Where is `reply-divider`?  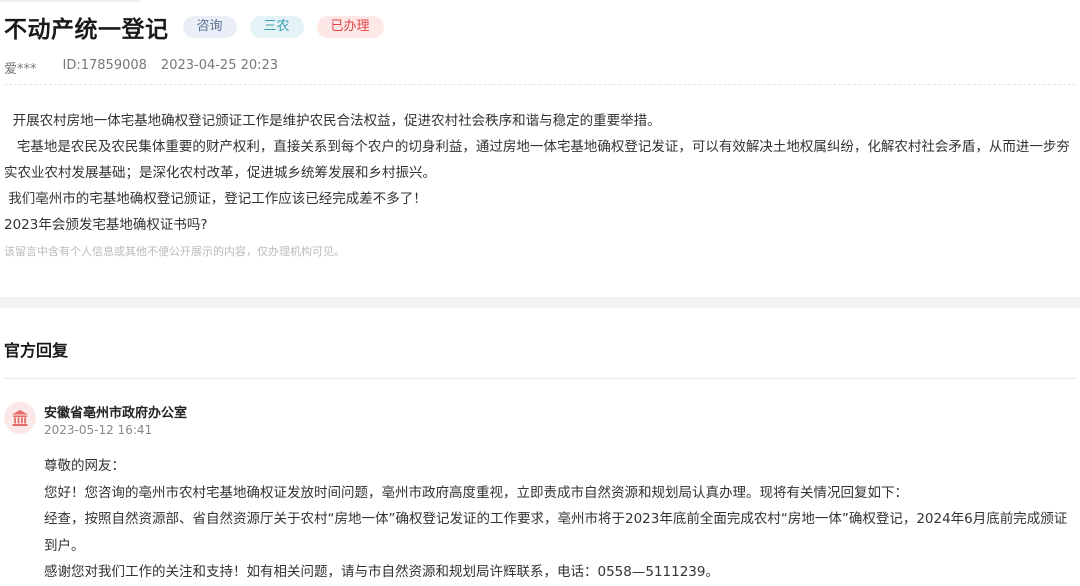 reply-divider is located at coordinates (540, 378).